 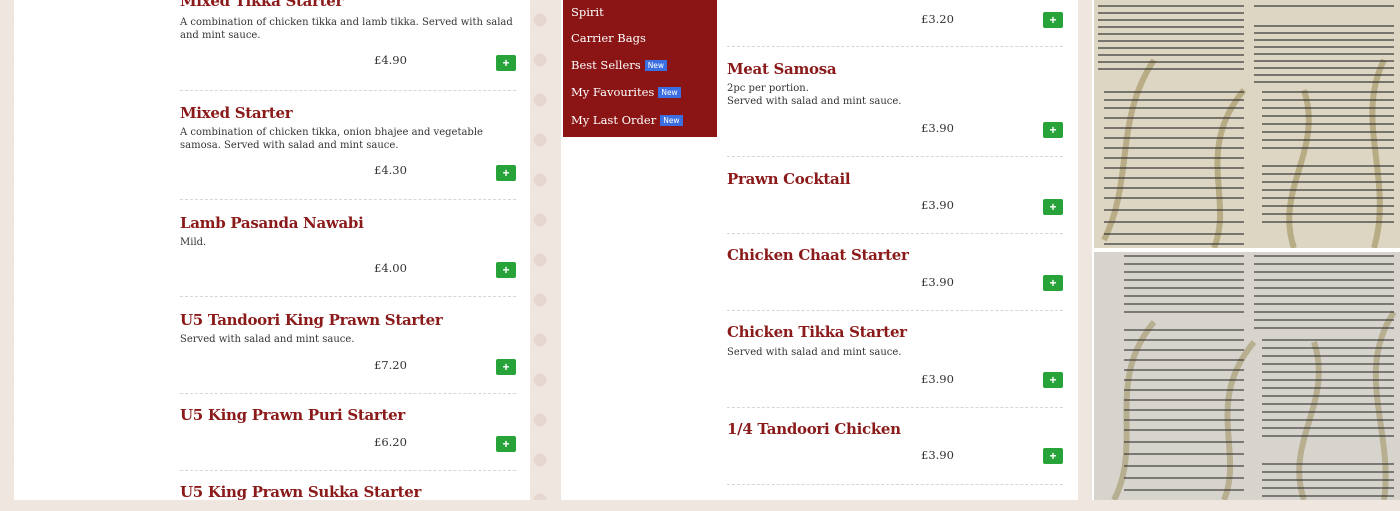 What do you see at coordinates (817, 332) in the screenshot?
I see `item-name: Chicken Tikka Starter` at bounding box center [817, 332].